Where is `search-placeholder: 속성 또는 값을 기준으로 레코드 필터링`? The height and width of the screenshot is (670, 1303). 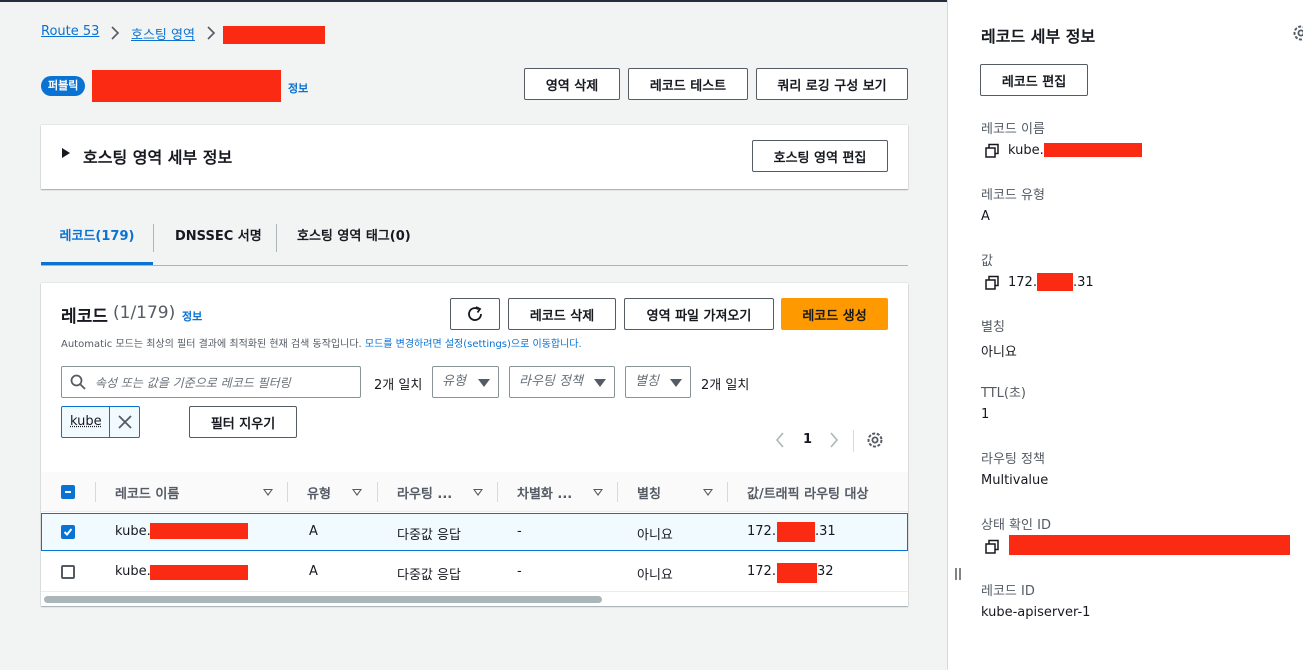
search-placeholder: 속성 또는 값을 기준으로 레코드 필터링 is located at coordinates (193, 383).